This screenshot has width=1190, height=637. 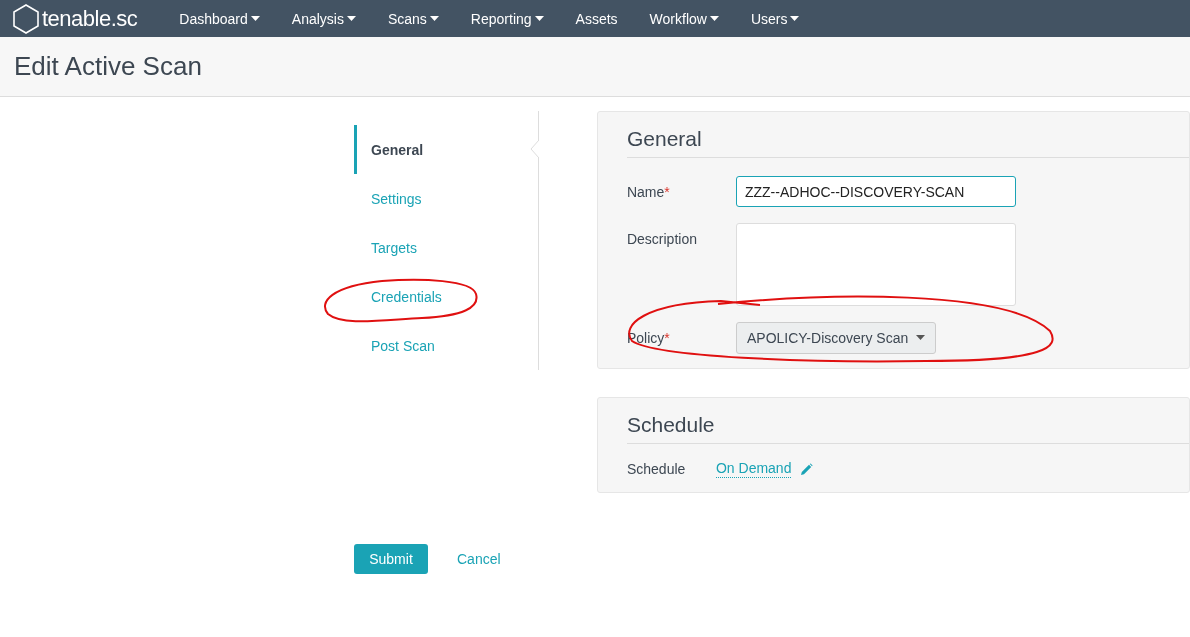 What do you see at coordinates (684, 18) in the screenshot?
I see `nav-menu-item: Workflow` at bounding box center [684, 18].